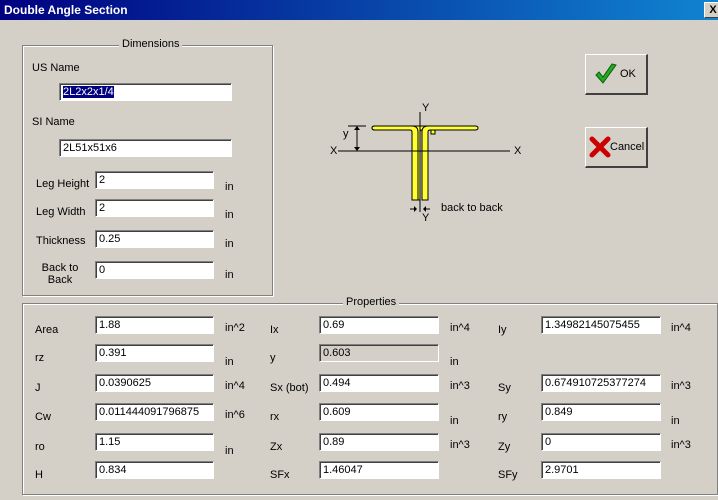 This screenshot has height=500, width=718. I want to click on ok-button-label: OK, so click(628, 74).